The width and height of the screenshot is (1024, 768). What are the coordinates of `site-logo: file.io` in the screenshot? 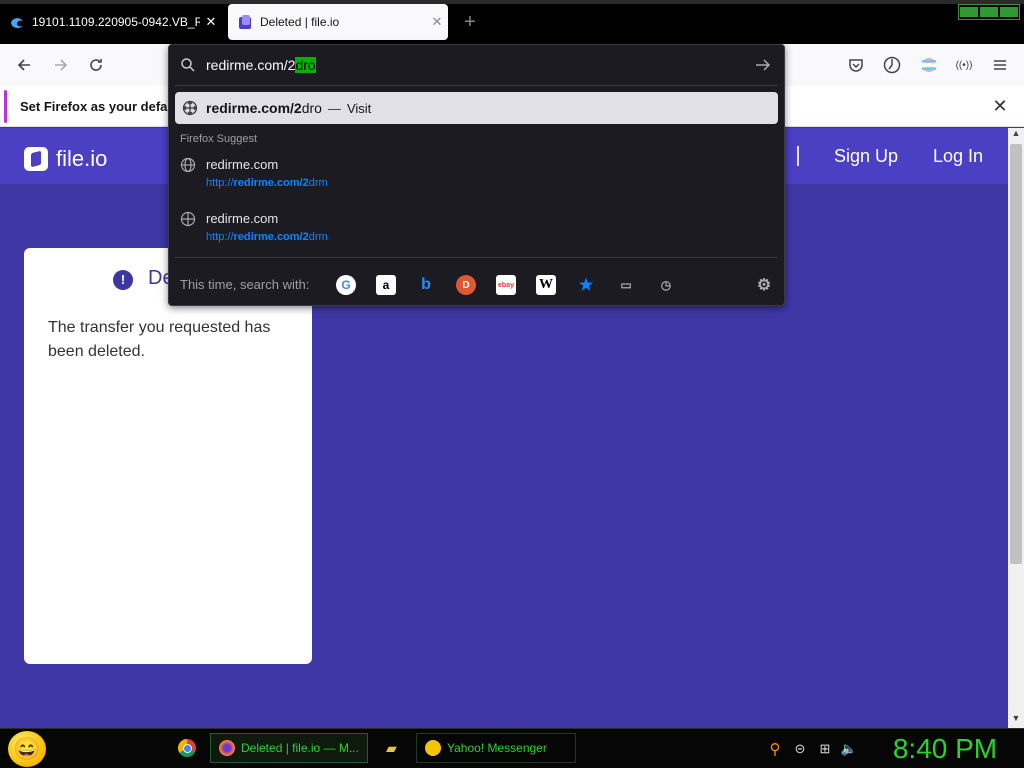 It's located at (65, 159).